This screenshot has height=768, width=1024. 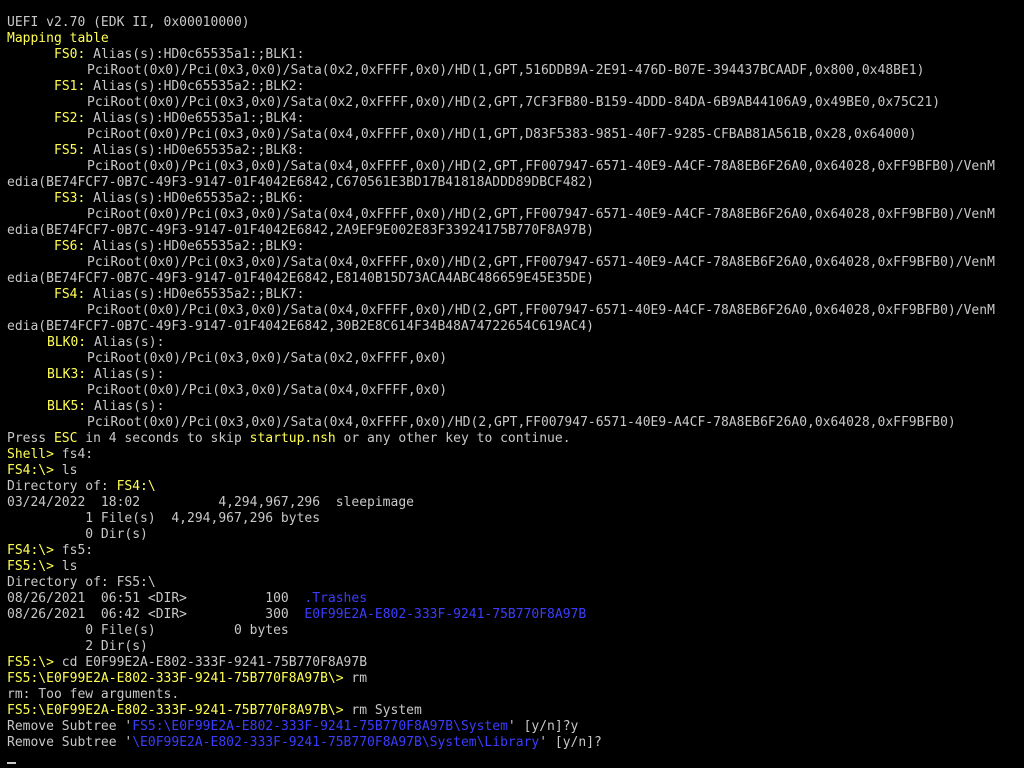 What do you see at coordinates (195, 294) in the screenshot?
I see `device-alias: Alias(s):HD0e65535a2:;BLK7:` at bounding box center [195, 294].